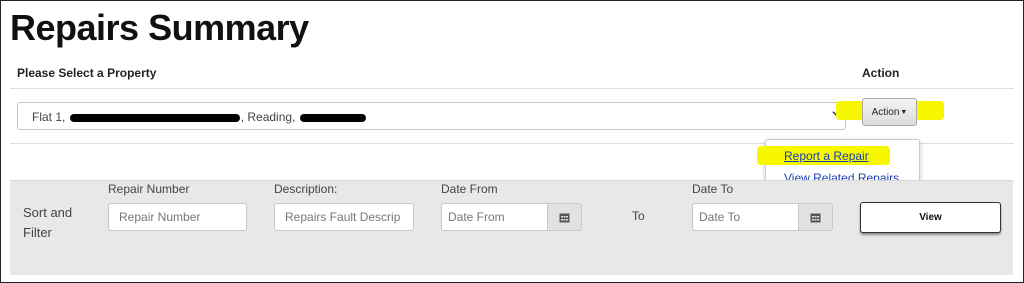 This screenshot has width=1024, height=283. Describe the element at coordinates (306, 189) in the screenshot. I see `description-label: Description:` at that location.